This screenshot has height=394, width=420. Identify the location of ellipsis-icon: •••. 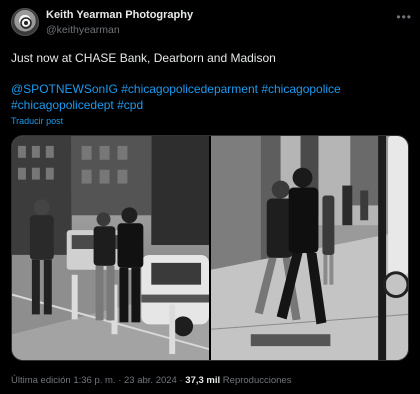
(404, 17).